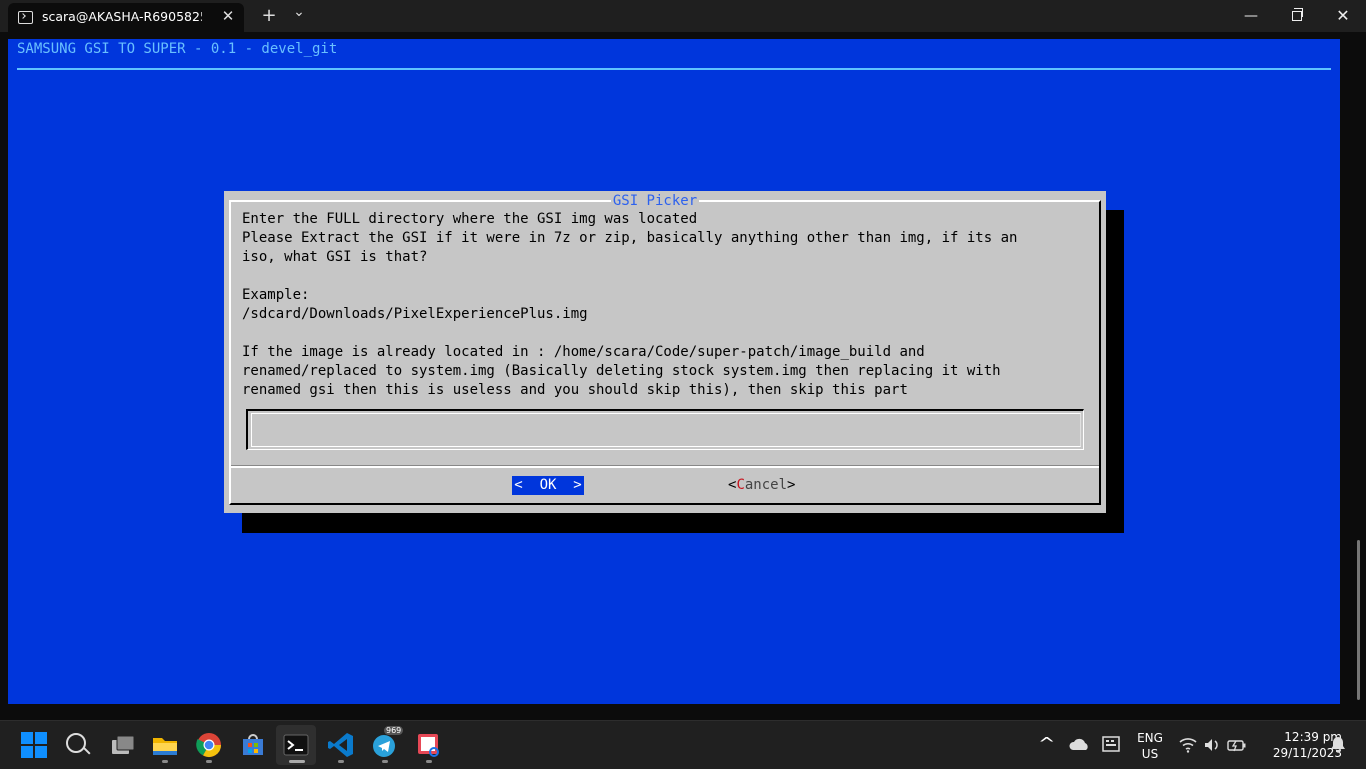 The image size is (1366, 769). What do you see at coordinates (34, 745) in the screenshot?
I see `start-button` at bounding box center [34, 745].